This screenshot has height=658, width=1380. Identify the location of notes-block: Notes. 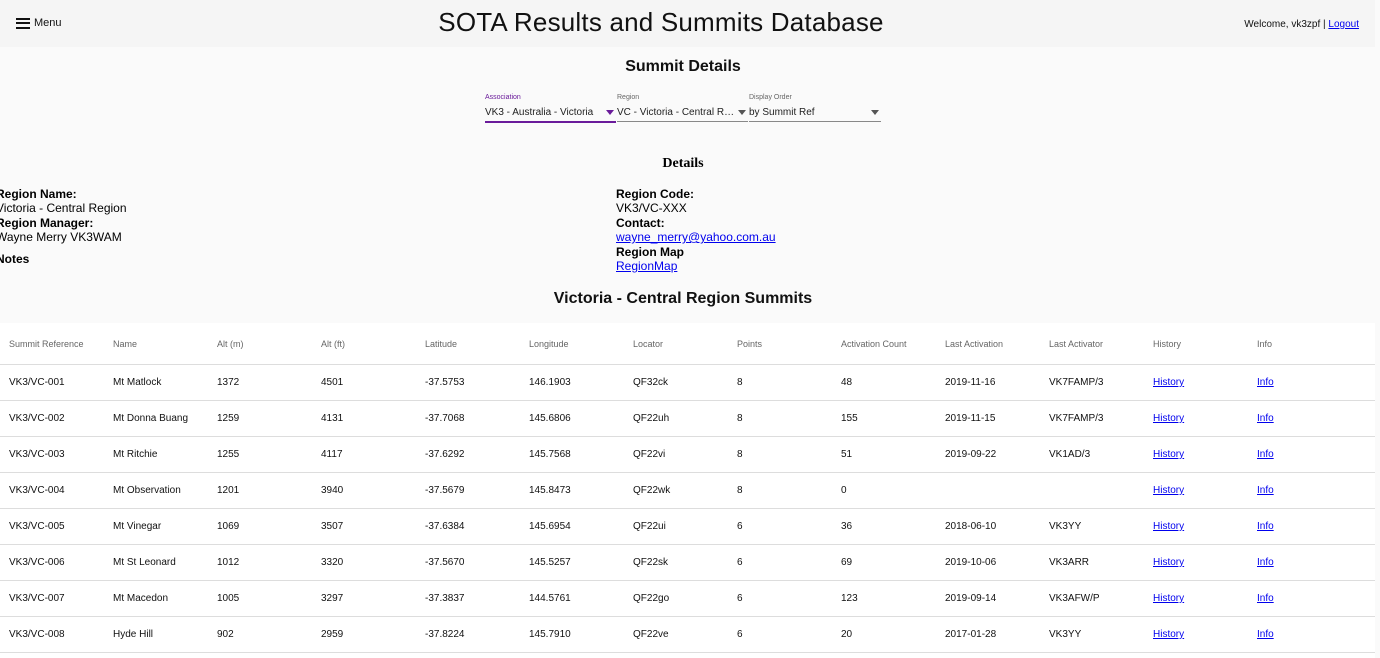
(14, 259).